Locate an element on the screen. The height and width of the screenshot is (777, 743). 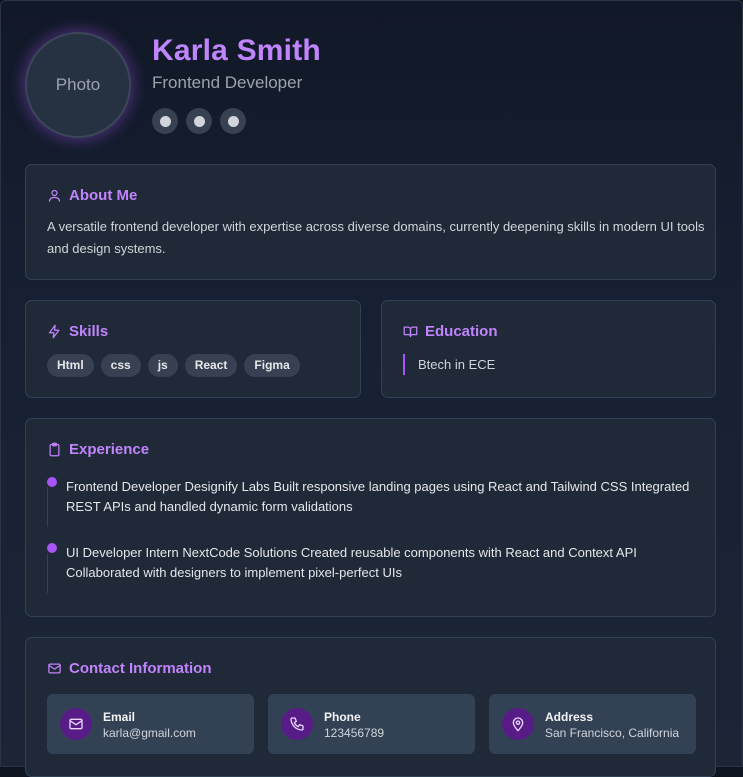
about-heading: About Me is located at coordinates (92, 195).